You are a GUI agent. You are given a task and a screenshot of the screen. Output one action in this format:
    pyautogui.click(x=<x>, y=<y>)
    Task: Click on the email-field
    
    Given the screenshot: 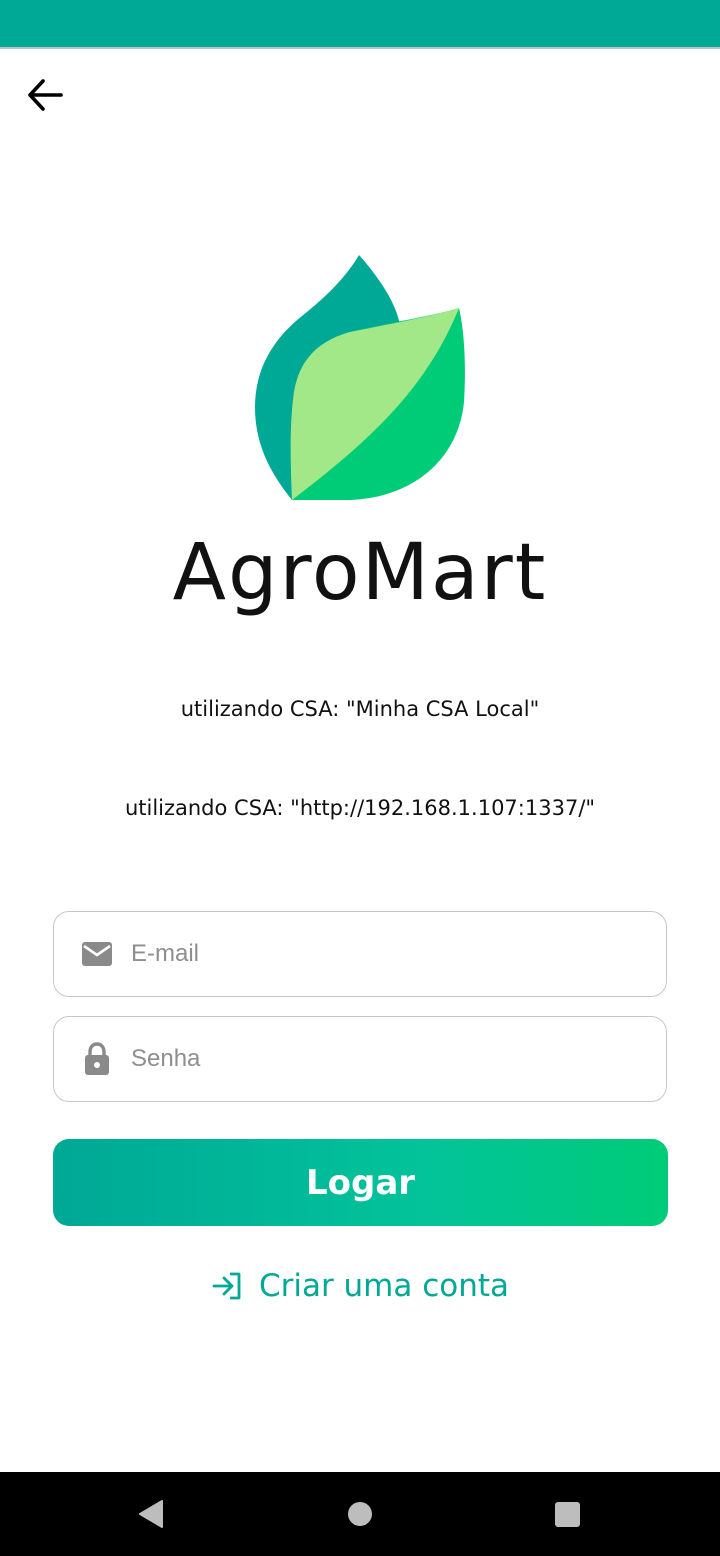 What is the action you would take?
    pyautogui.click(x=360, y=954)
    